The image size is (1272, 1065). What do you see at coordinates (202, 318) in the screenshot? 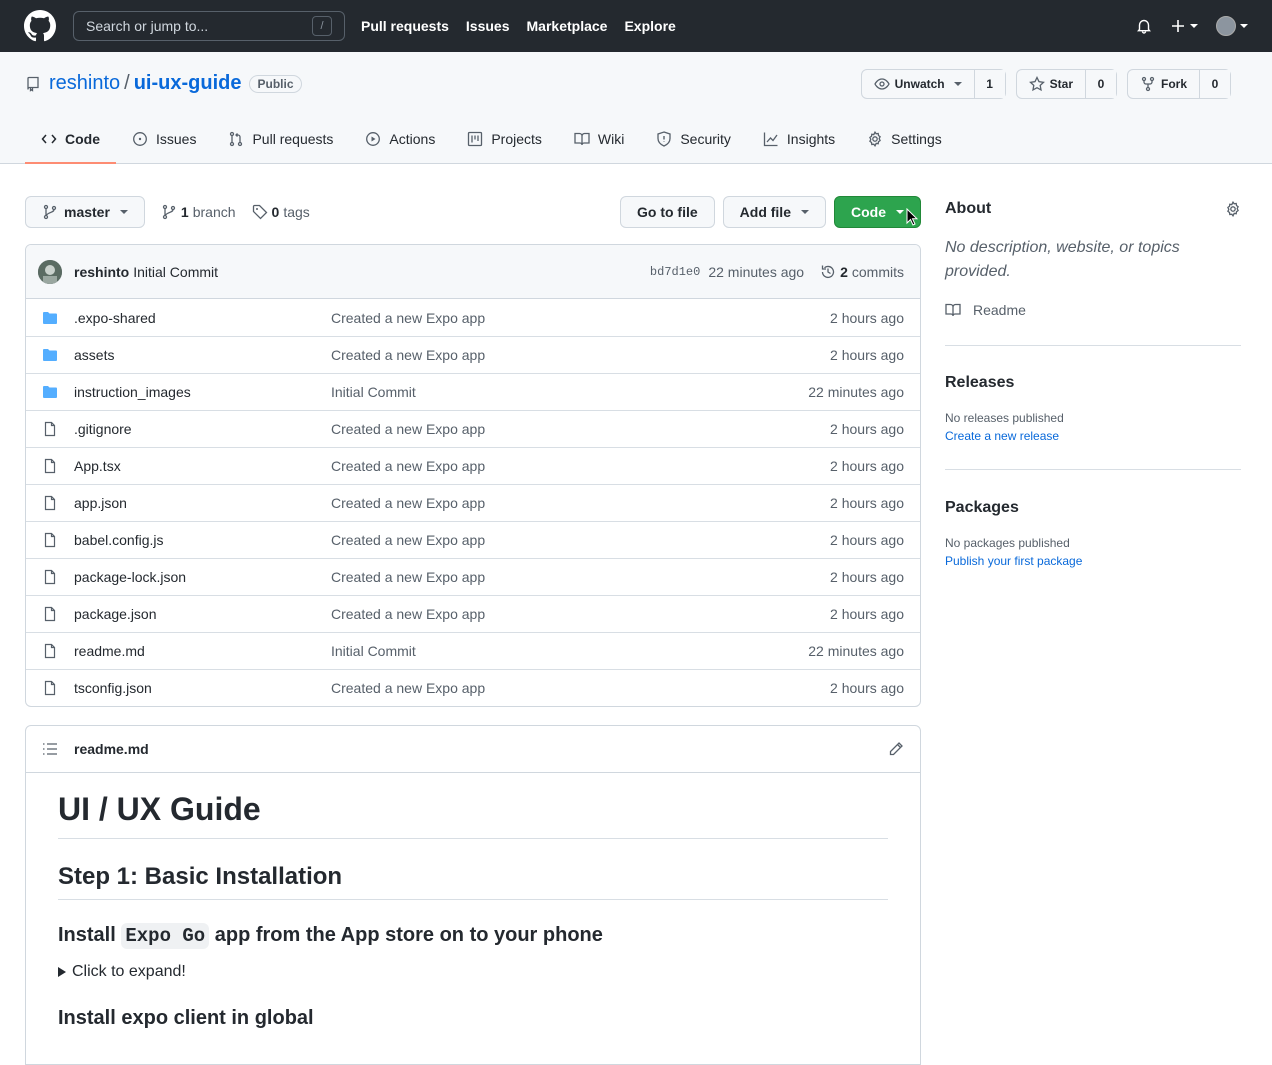
I see `file-name-link: .expo-shared` at bounding box center [202, 318].